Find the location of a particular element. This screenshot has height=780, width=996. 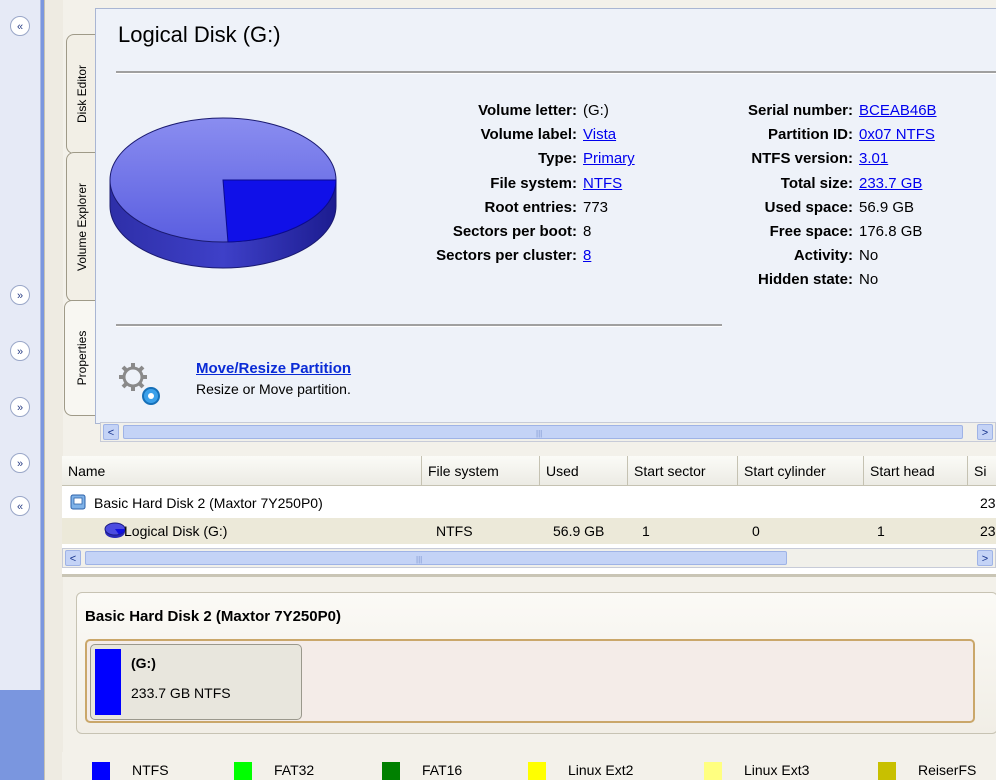

table-row-volume-size: 23 is located at coordinates (988, 531).